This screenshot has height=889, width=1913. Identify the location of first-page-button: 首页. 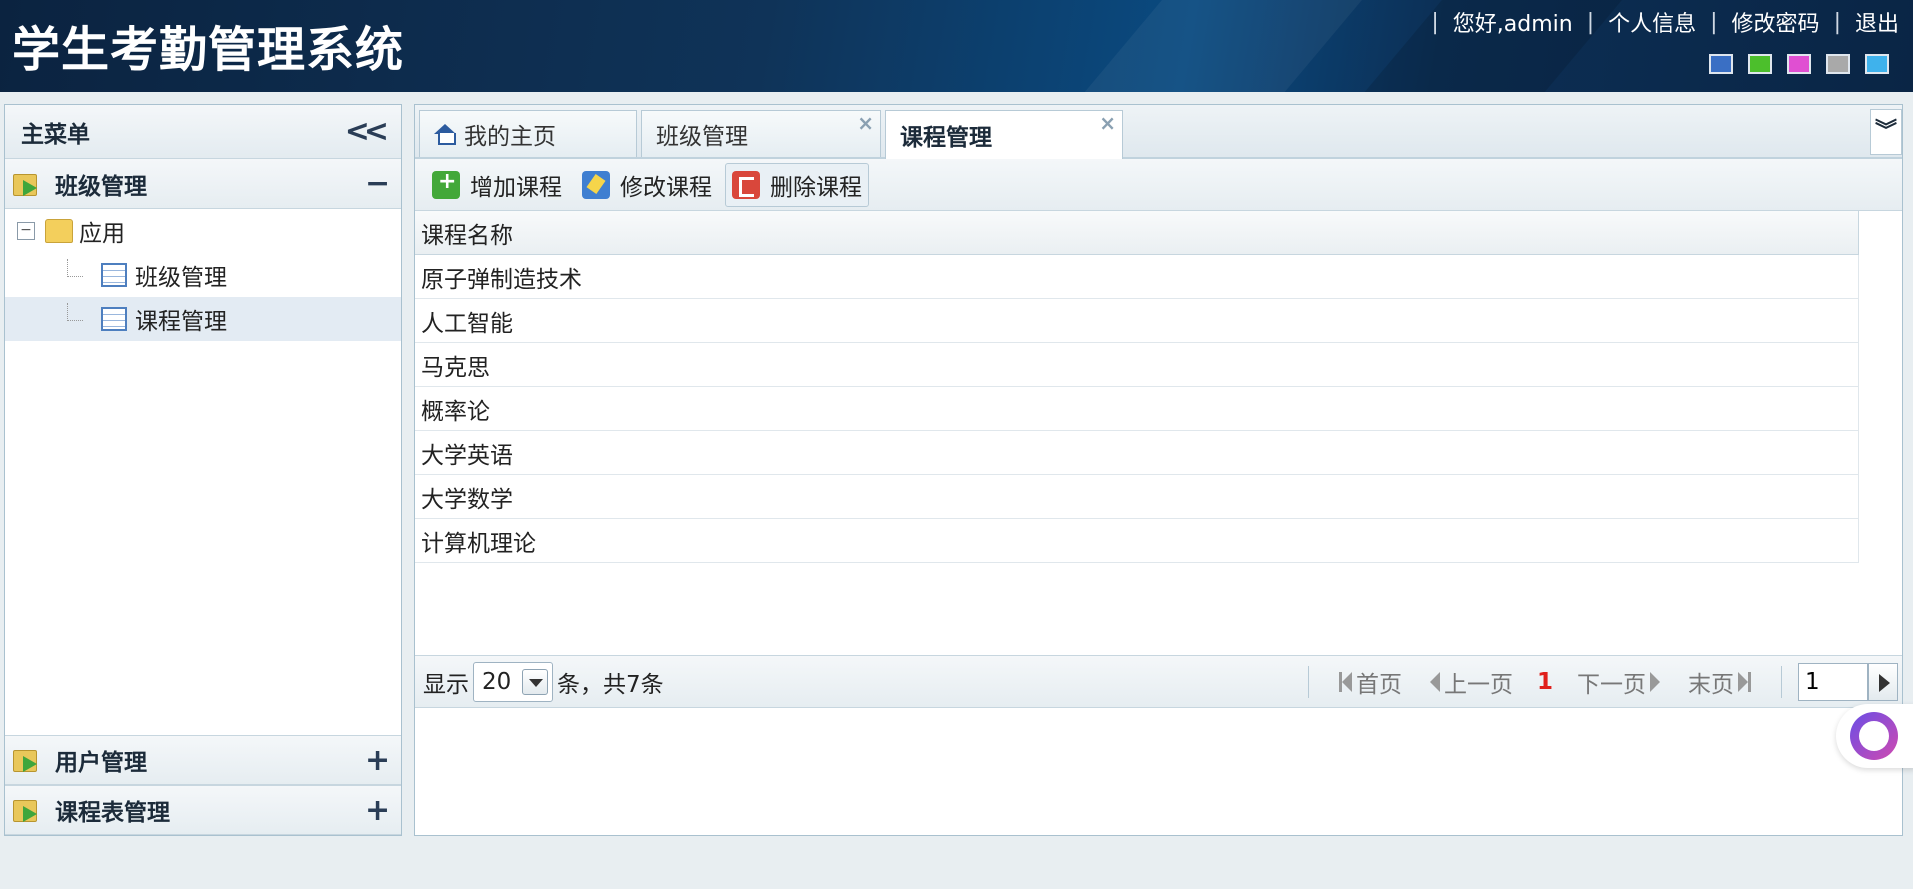
(1370, 682).